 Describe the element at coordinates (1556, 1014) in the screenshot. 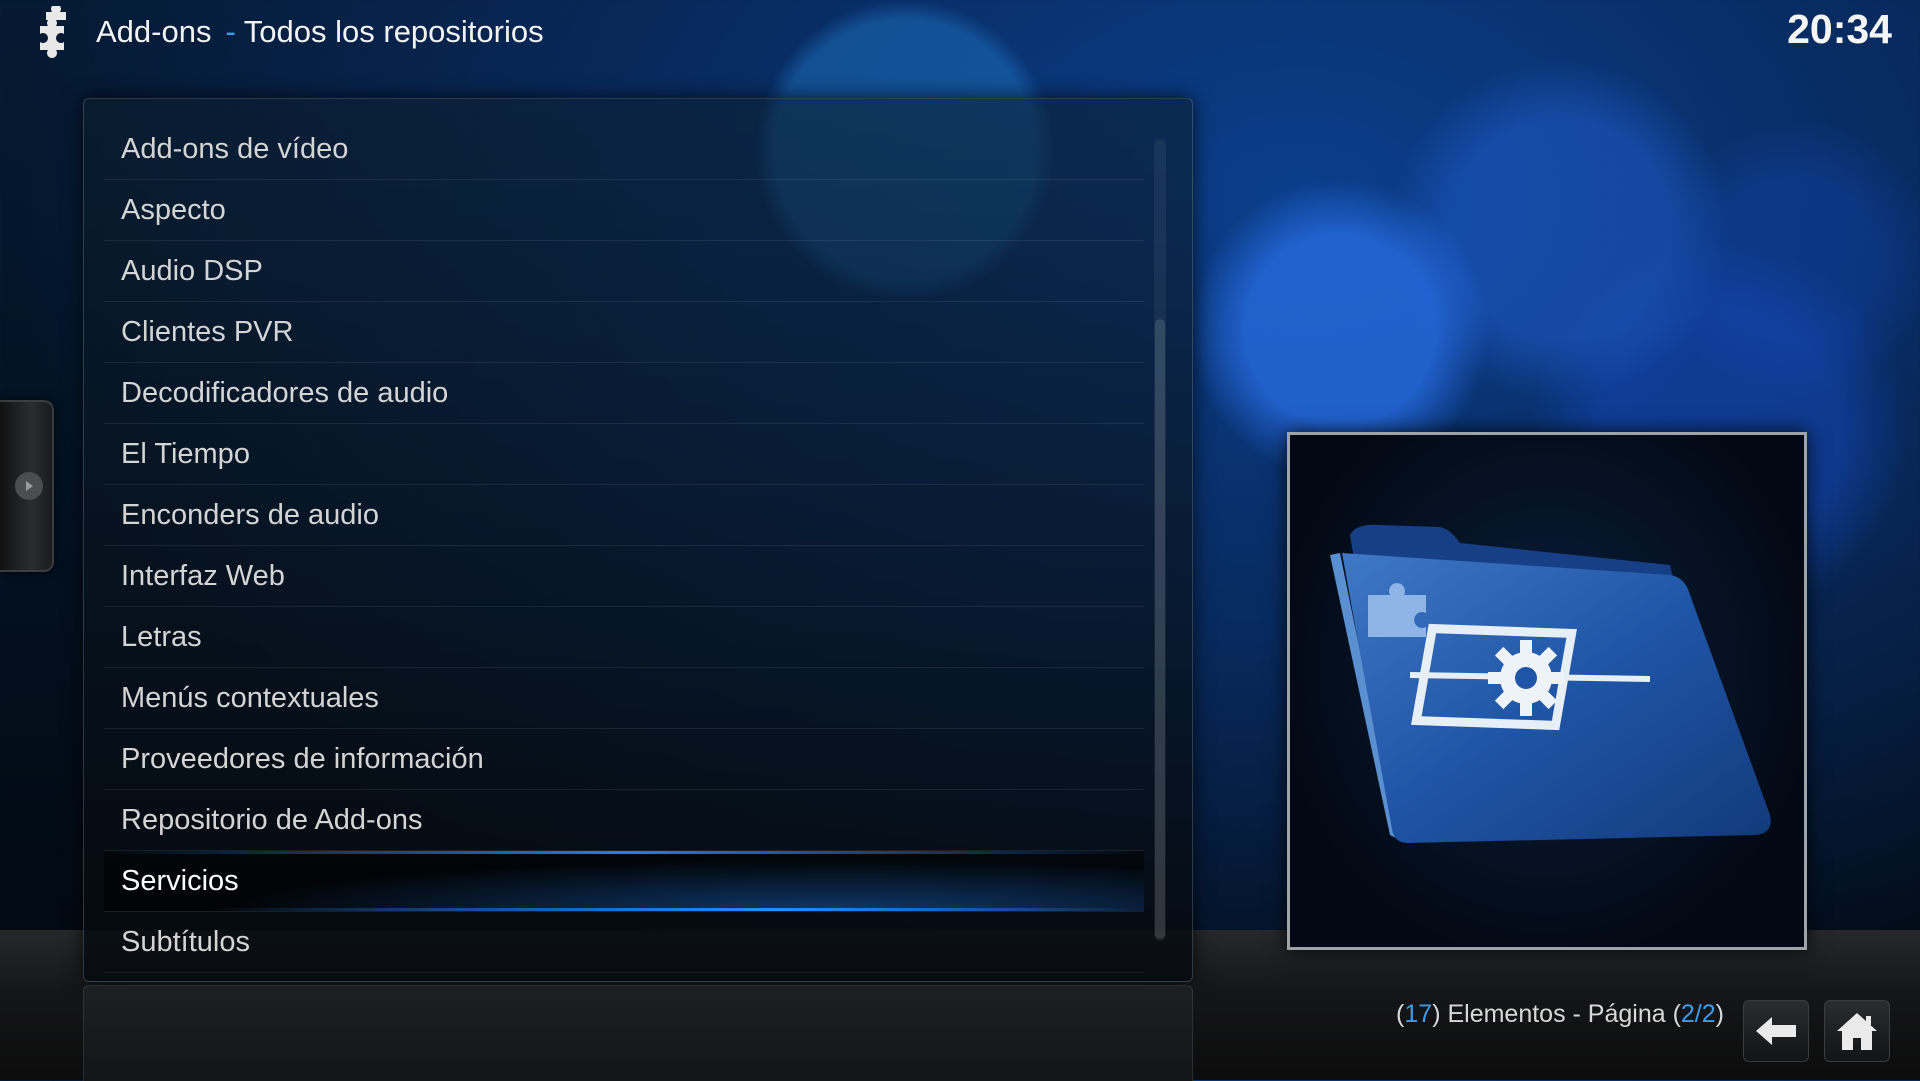

I see `items-page-text: ) Elementos - Página (` at that location.